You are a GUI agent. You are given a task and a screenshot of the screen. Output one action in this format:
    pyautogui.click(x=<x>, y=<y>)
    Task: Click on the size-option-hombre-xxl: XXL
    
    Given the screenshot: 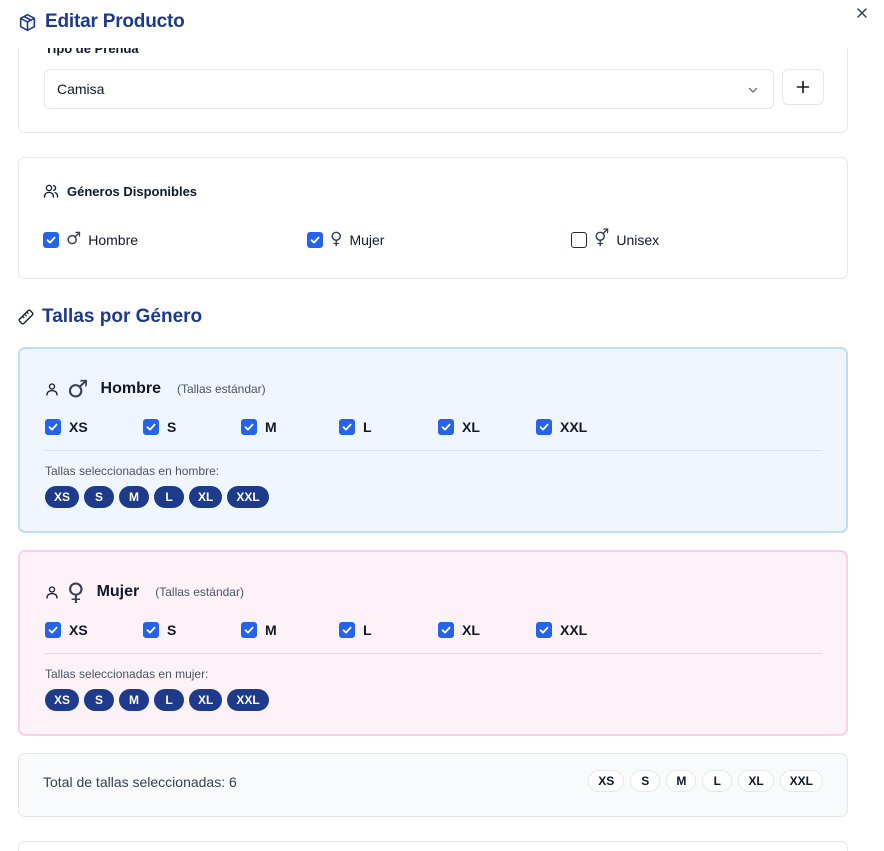 What is the action you would take?
    pyautogui.click(x=561, y=427)
    